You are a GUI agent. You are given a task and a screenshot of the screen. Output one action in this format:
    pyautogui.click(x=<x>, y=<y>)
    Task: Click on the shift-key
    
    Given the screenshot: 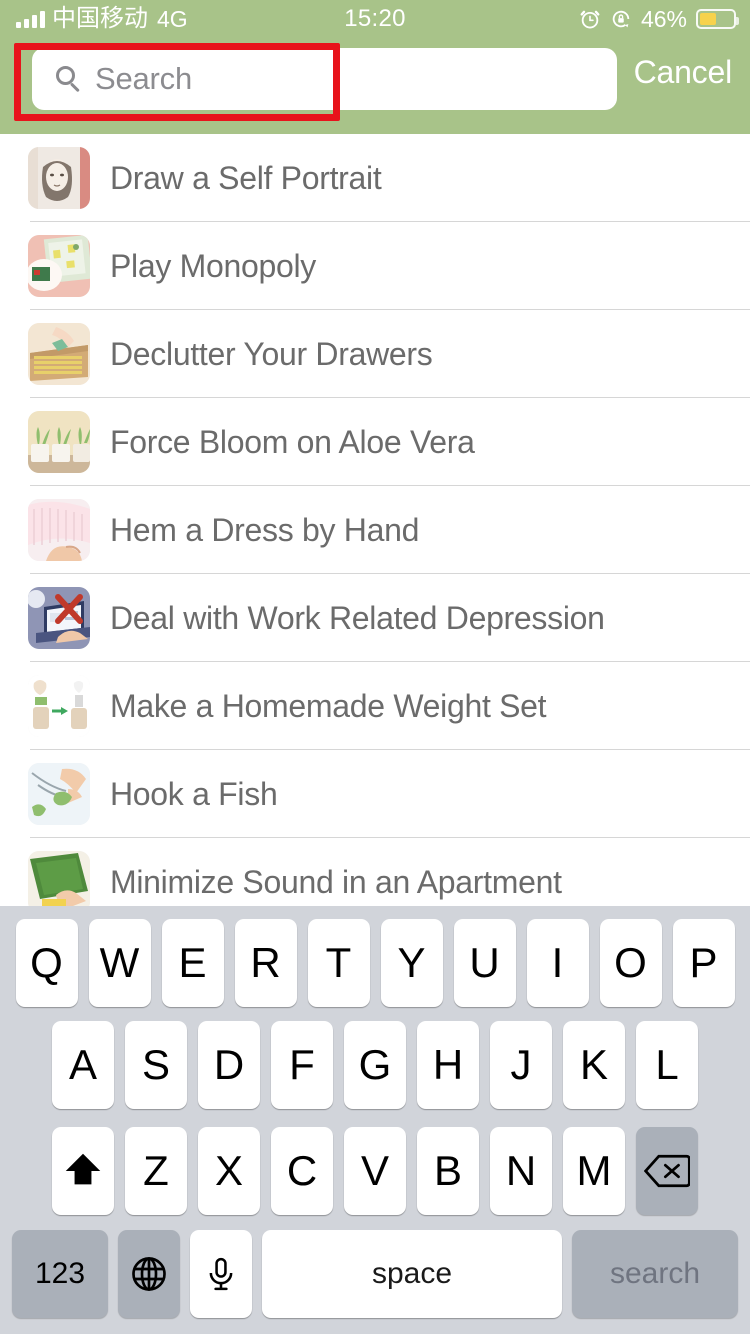 What is the action you would take?
    pyautogui.click(x=83, y=1171)
    